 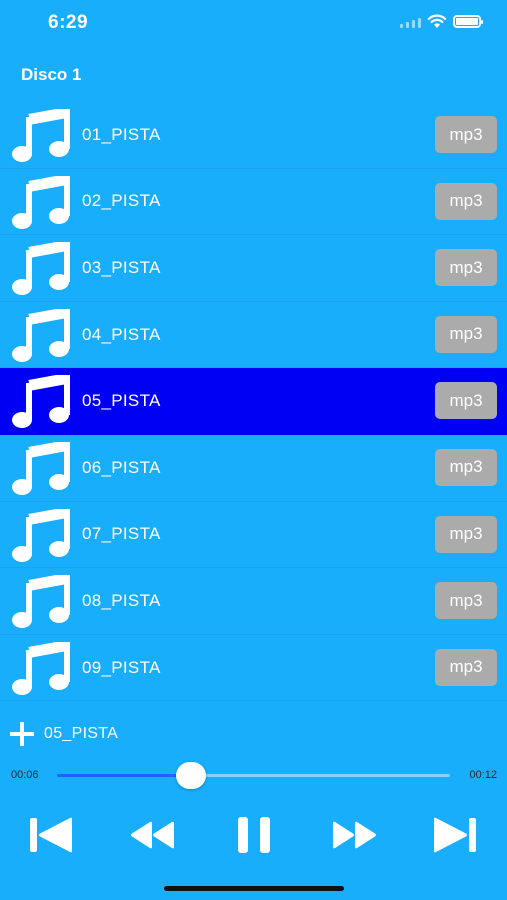 What do you see at coordinates (253, 268) in the screenshot?
I see `track-row: 03_PISTA mp3` at bounding box center [253, 268].